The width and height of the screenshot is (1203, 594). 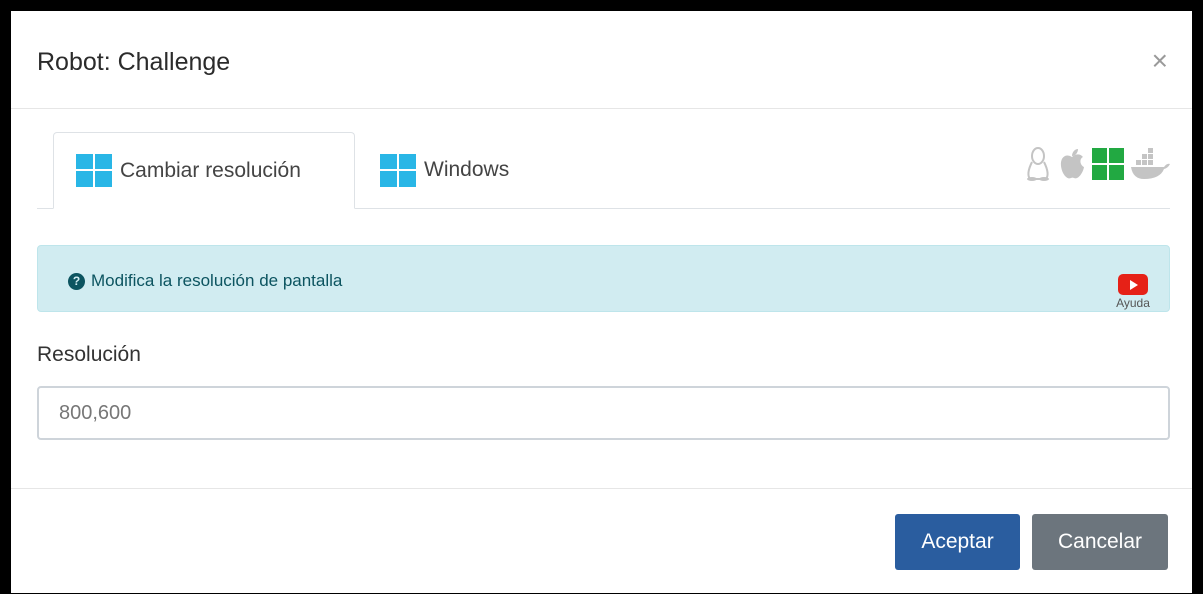 What do you see at coordinates (1072, 164) in the screenshot?
I see `apple-icon` at bounding box center [1072, 164].